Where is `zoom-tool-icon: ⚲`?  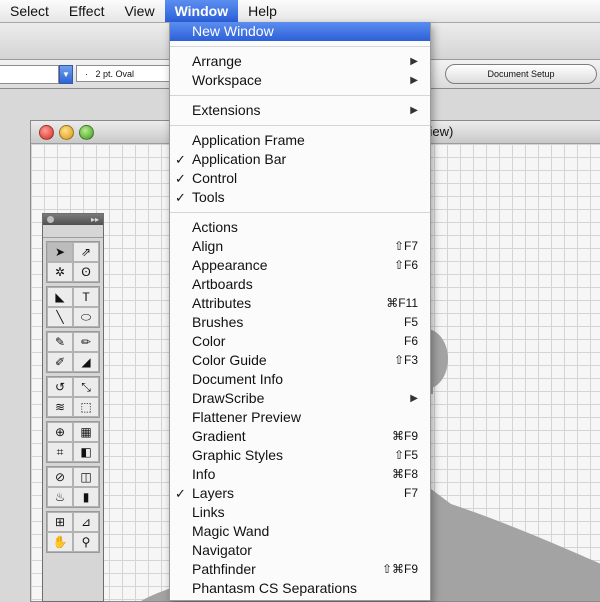
zoom-tool-icon: ⚲ is located at coordinates (86, 542).